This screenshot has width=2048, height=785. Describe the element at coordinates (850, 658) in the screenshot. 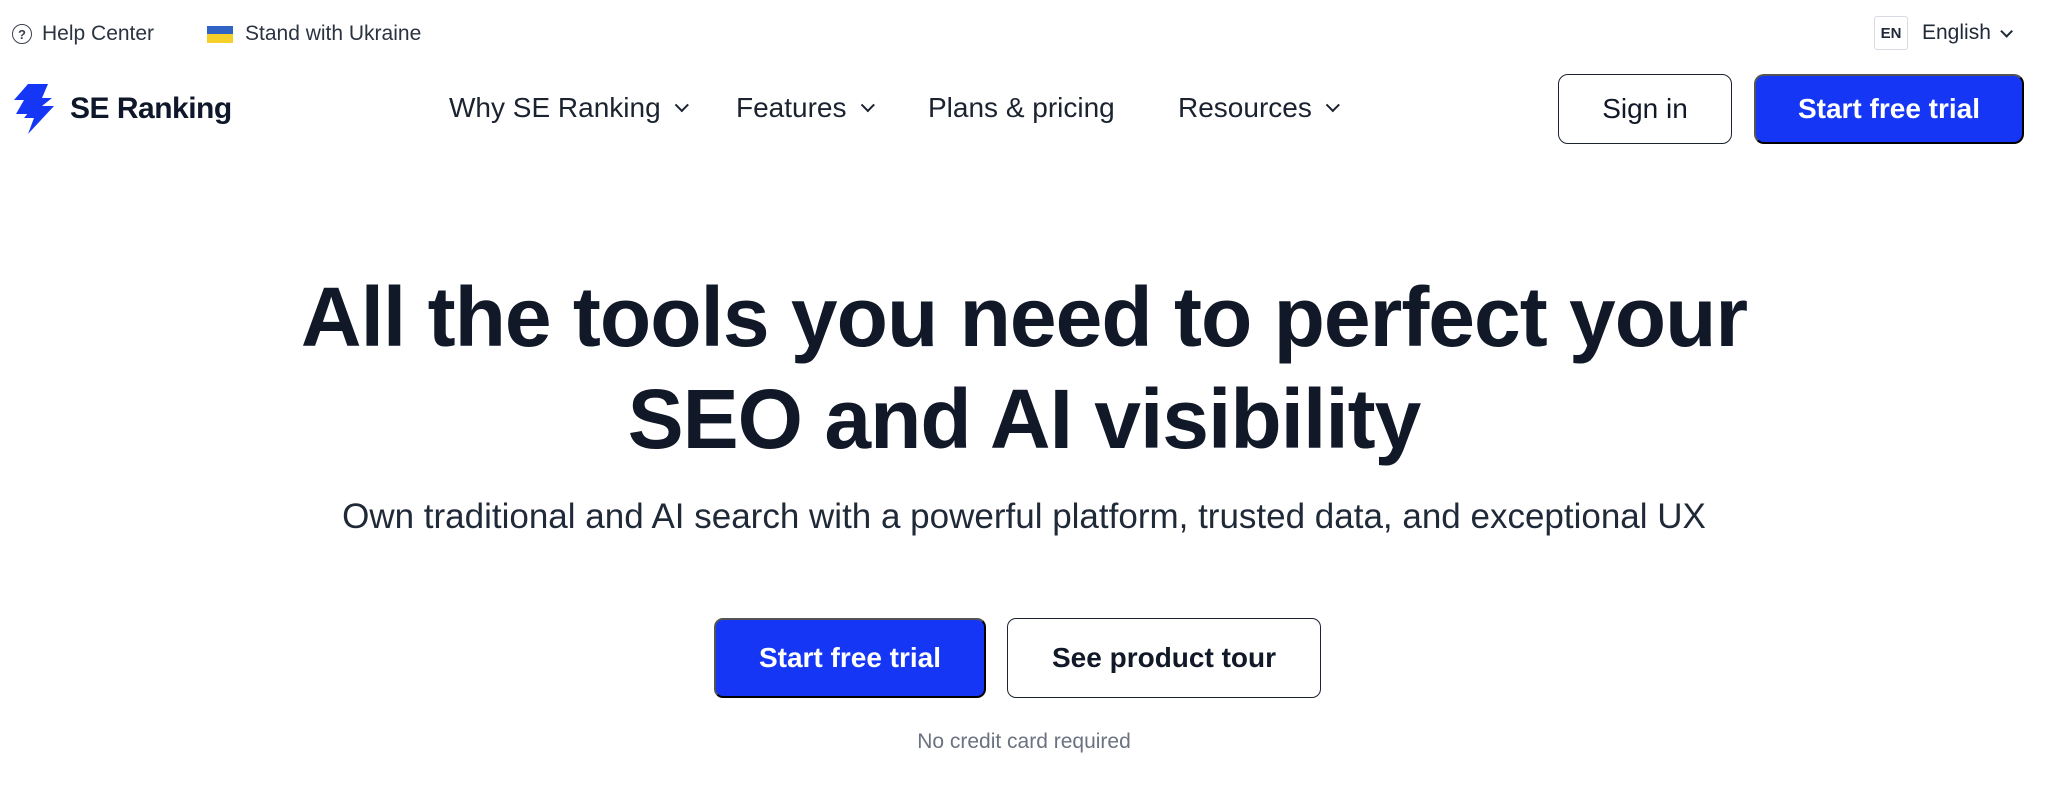

I see `start-free-trial-button: Start free trial` at that location.